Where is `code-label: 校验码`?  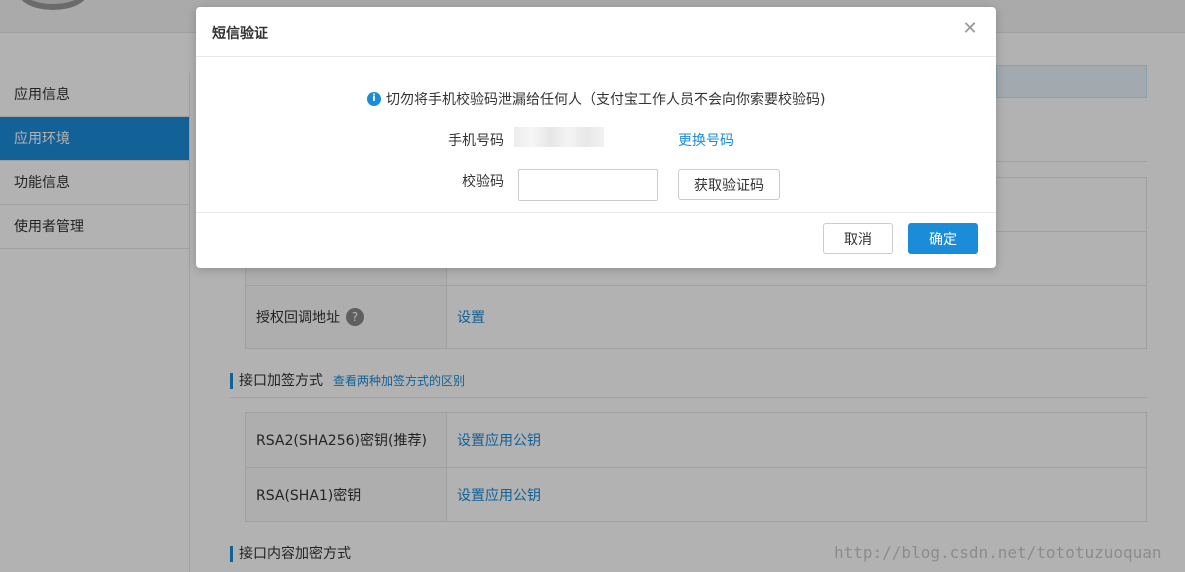 code-label: 校验码 is located at coordinates (483, 182).